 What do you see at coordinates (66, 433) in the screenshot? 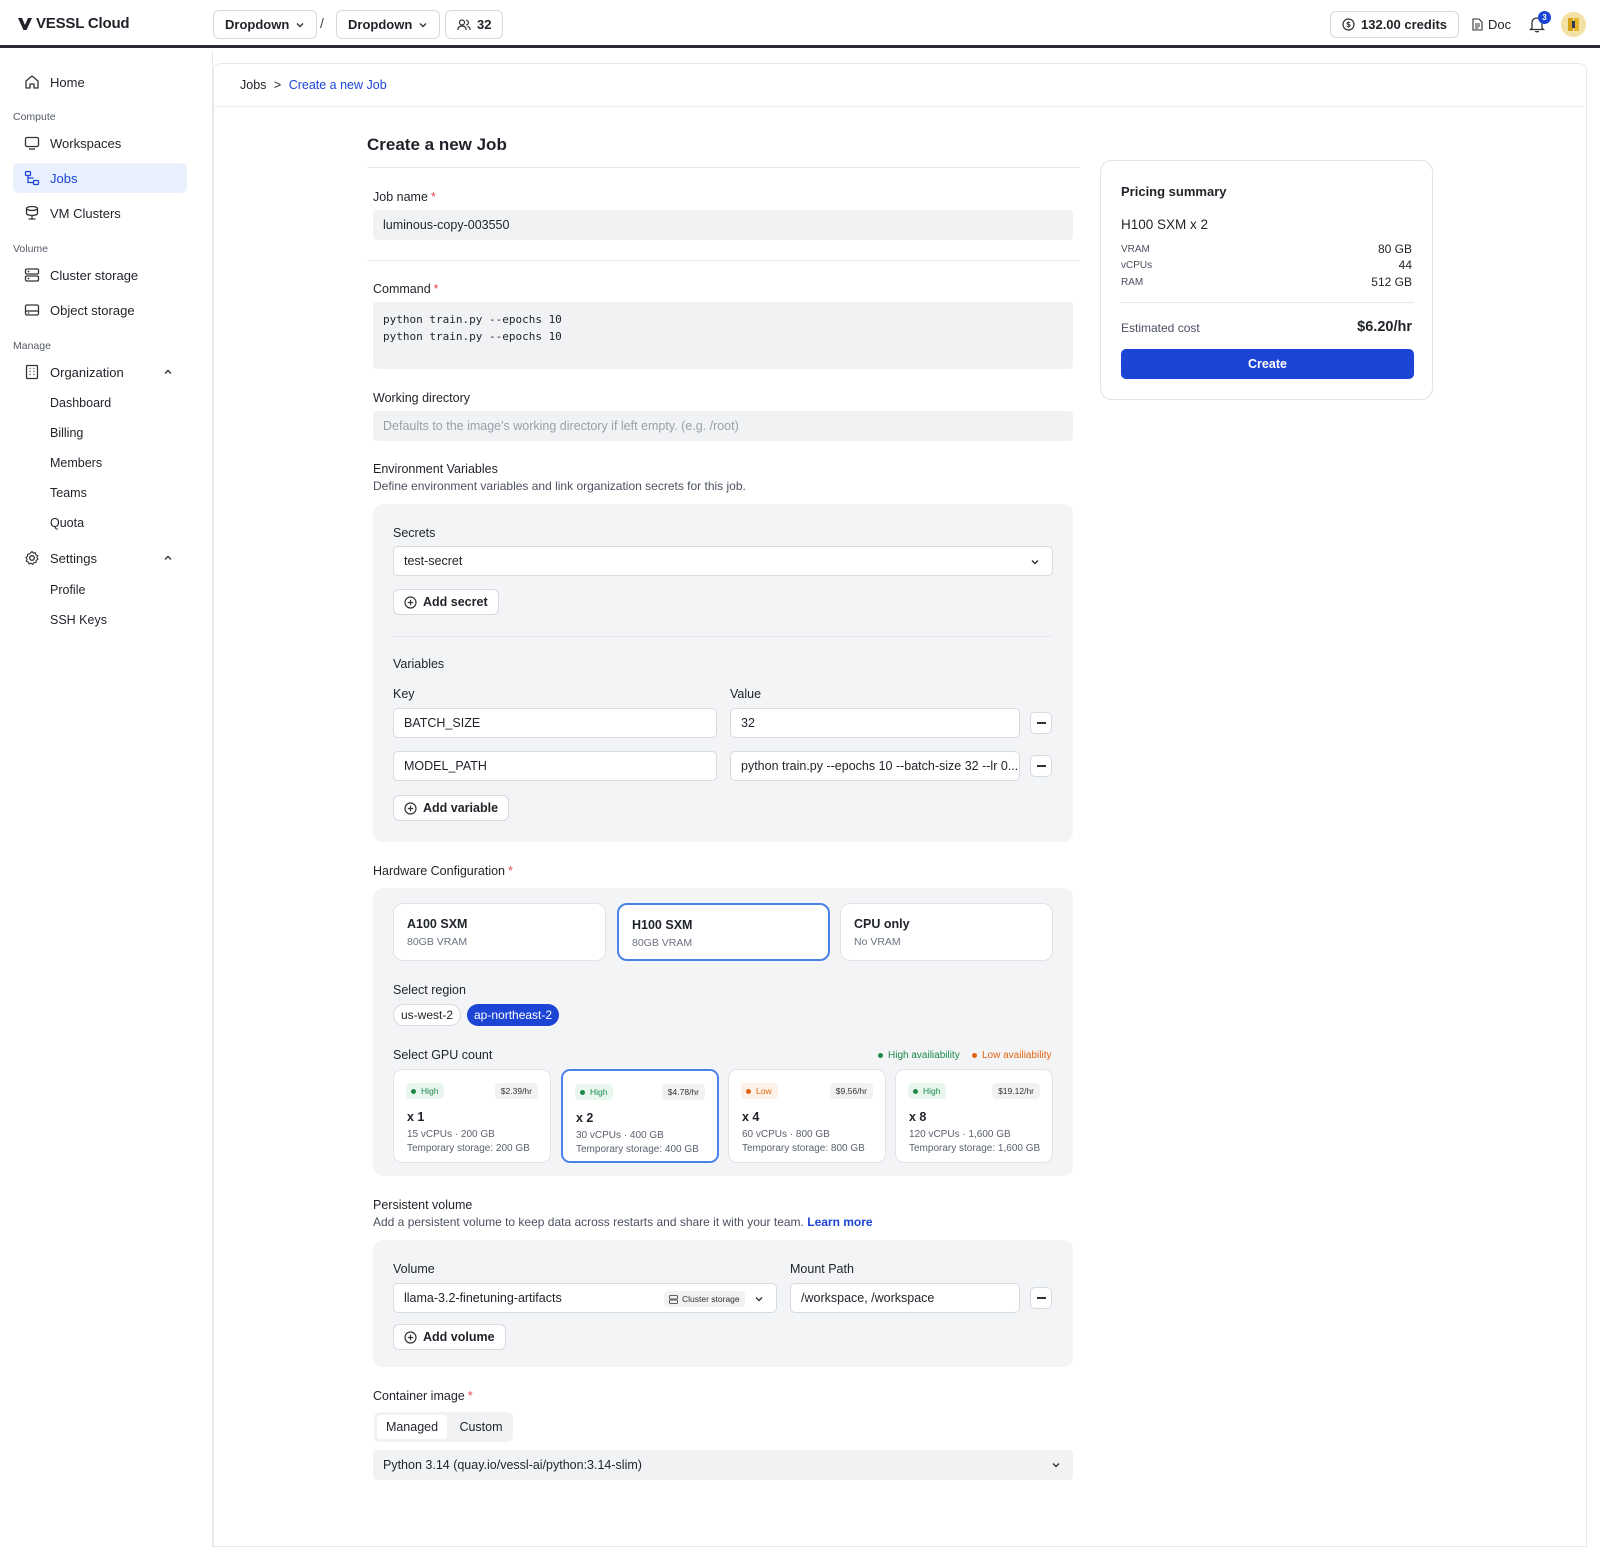
I see `sidebar-item-billing: Billing` at bounding box center [66, 433].